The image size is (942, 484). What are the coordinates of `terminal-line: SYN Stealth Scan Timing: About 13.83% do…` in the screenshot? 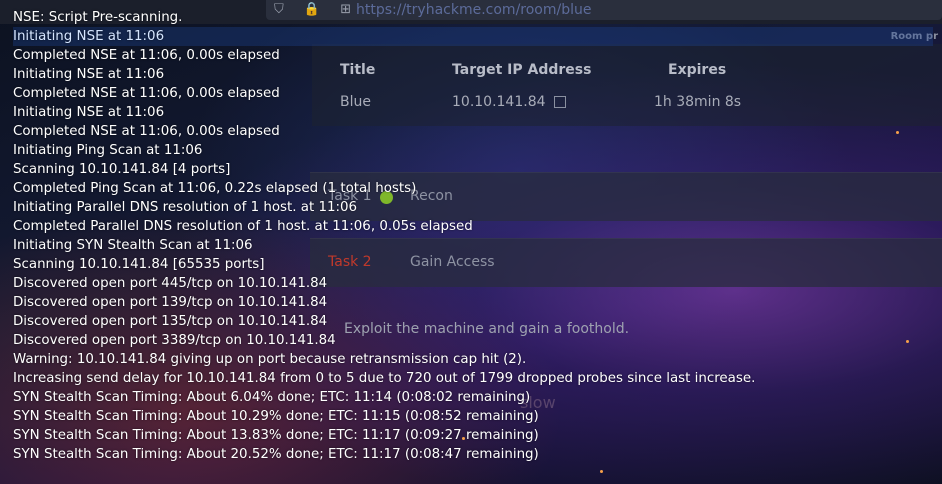 It's located at (276, 435).